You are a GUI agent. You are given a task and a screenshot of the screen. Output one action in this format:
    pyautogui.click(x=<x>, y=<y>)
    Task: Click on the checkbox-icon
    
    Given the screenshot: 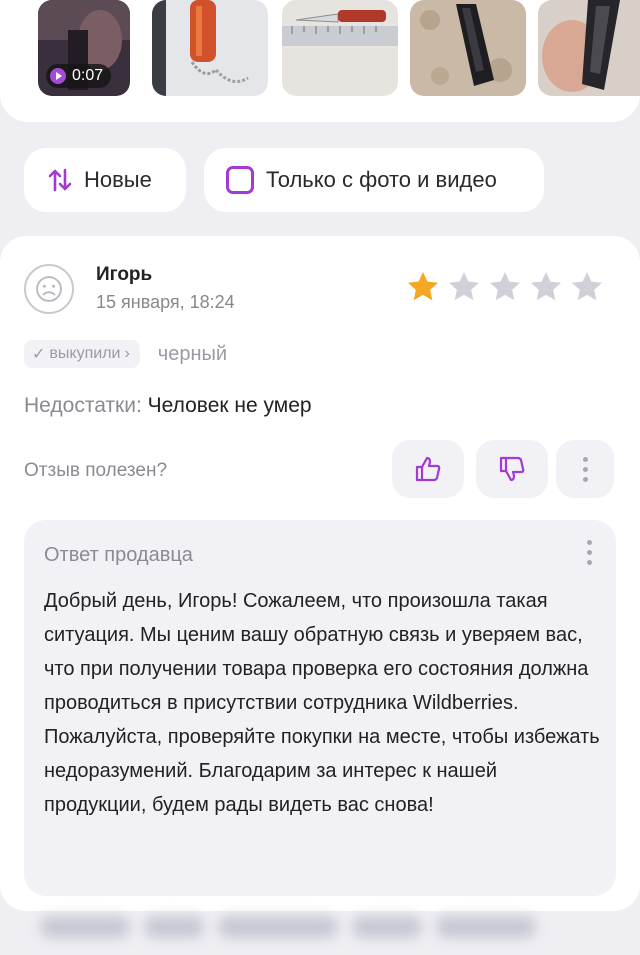 What is the action you would take?
    pyautogui.click(x=240, y=180)
    